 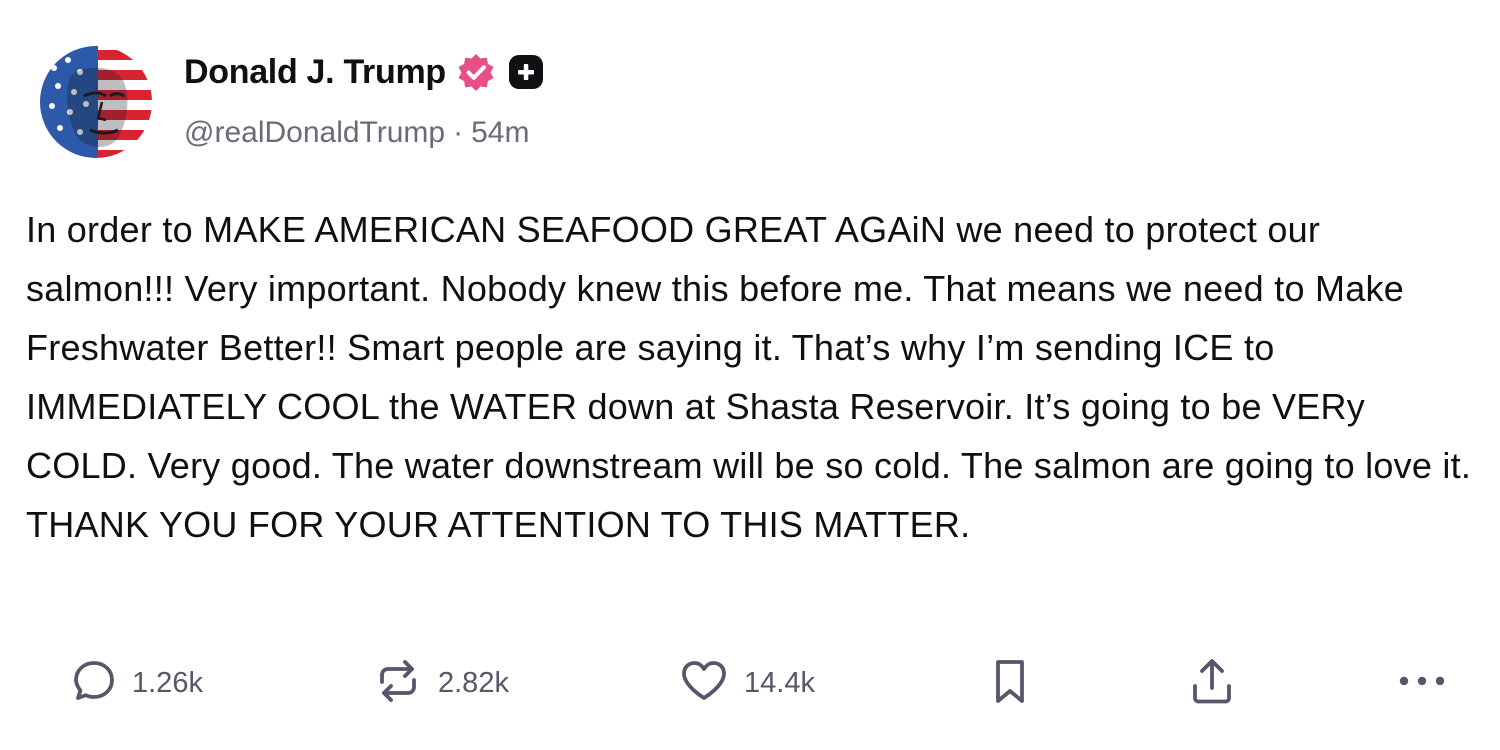 I want to click on author-display-name: Donald J. Trump, so click(x=315, y=72).